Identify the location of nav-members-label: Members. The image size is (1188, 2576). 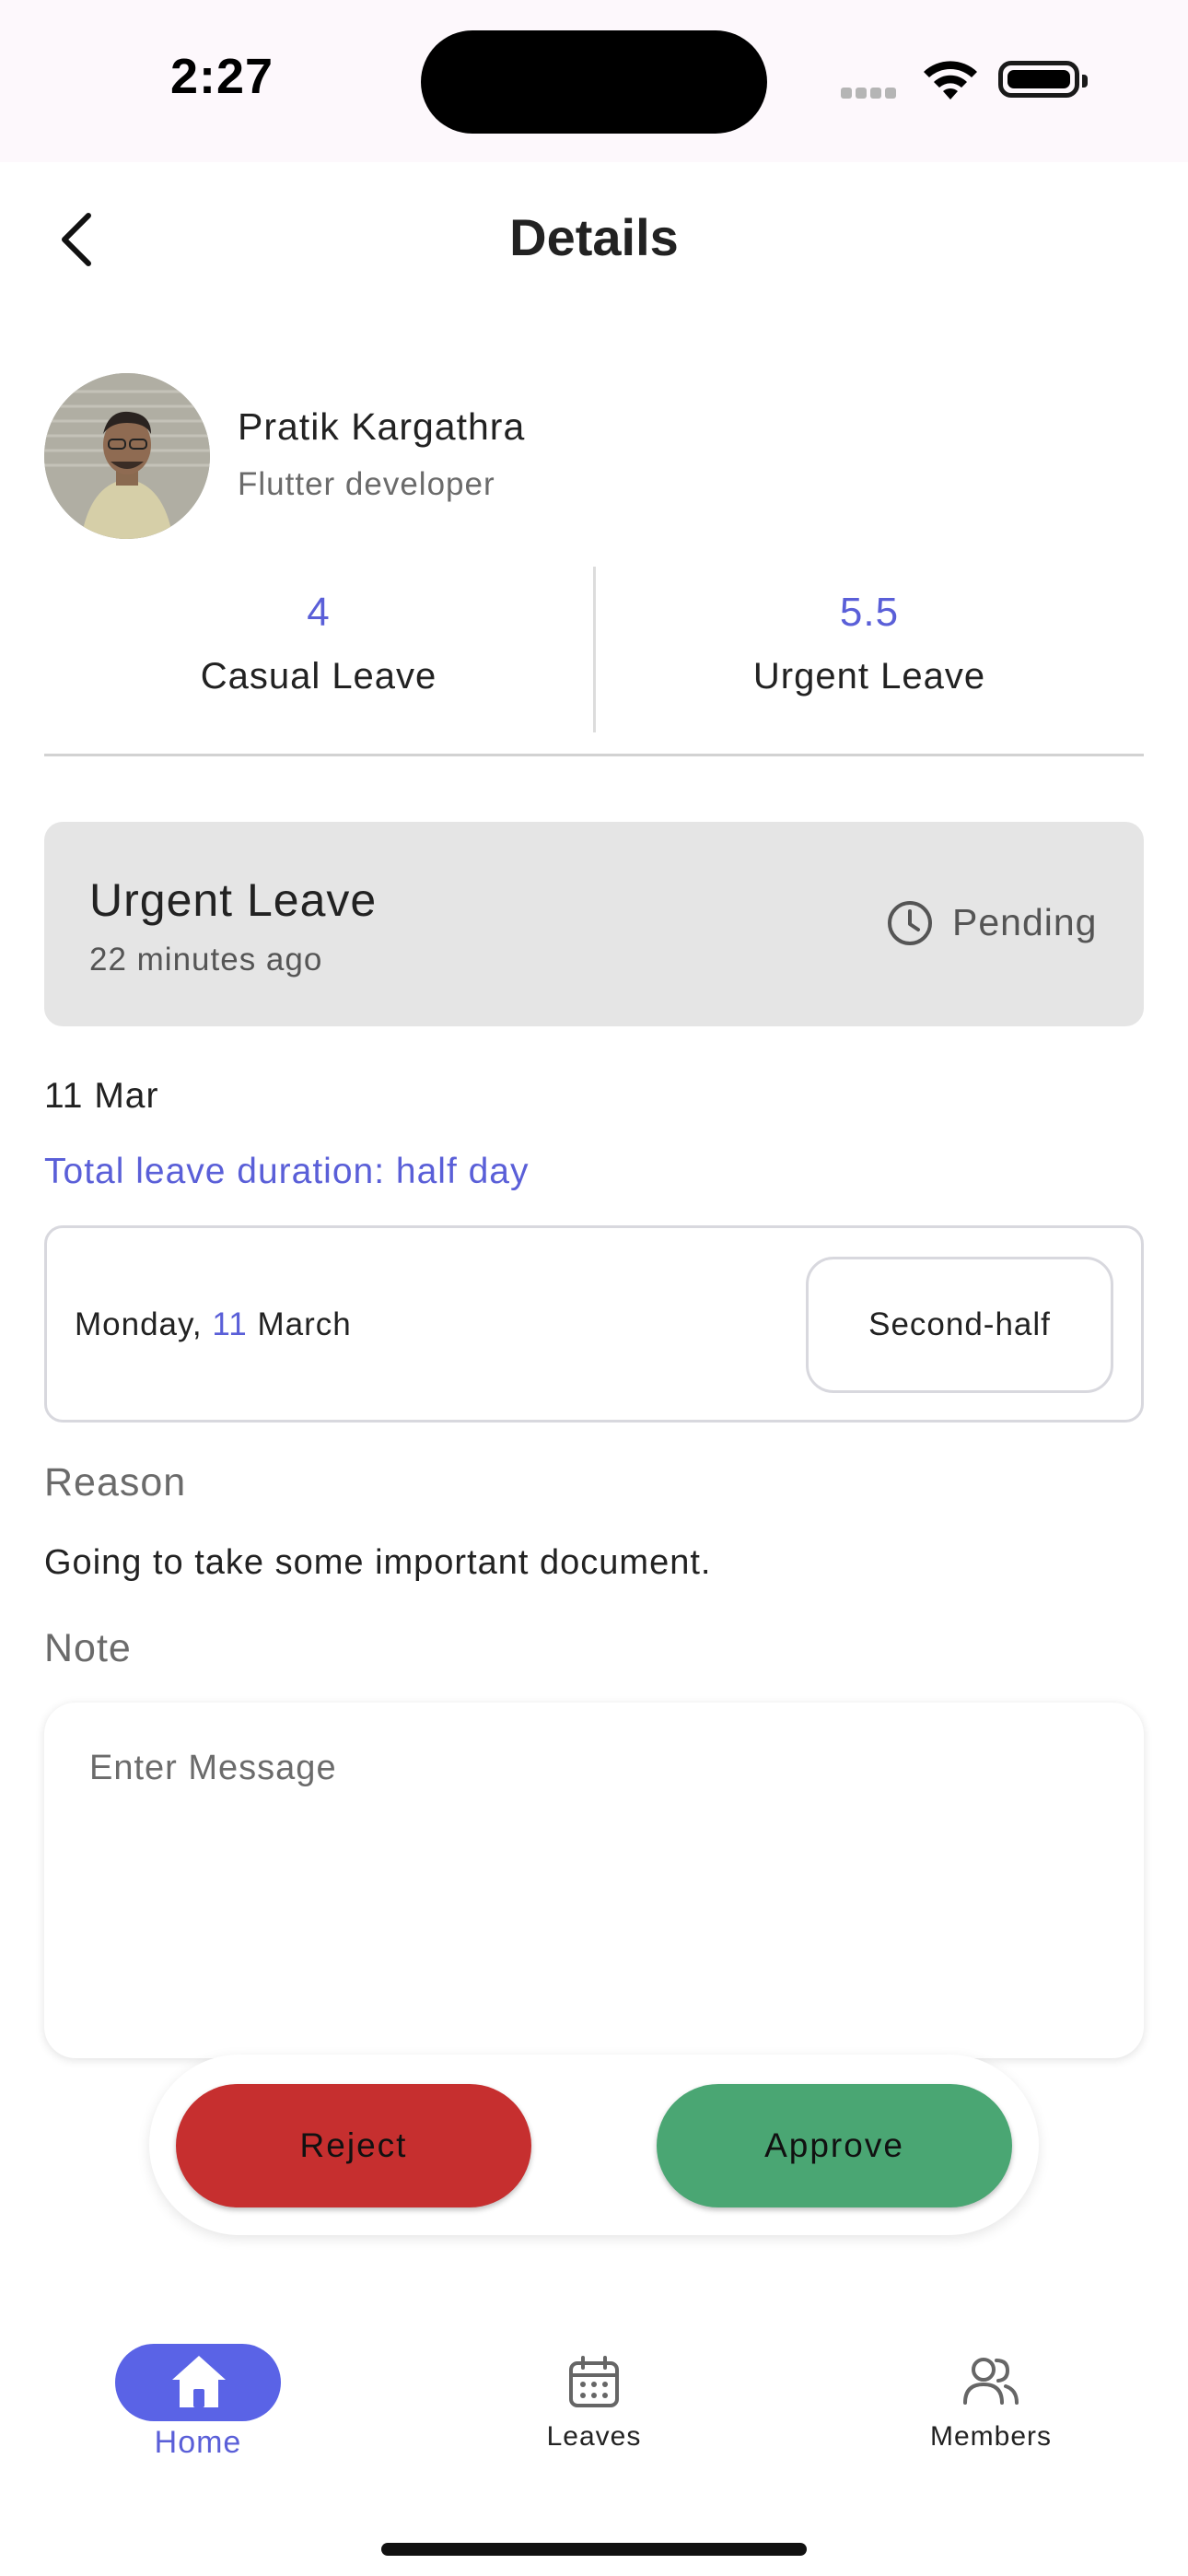
(991, 2437).